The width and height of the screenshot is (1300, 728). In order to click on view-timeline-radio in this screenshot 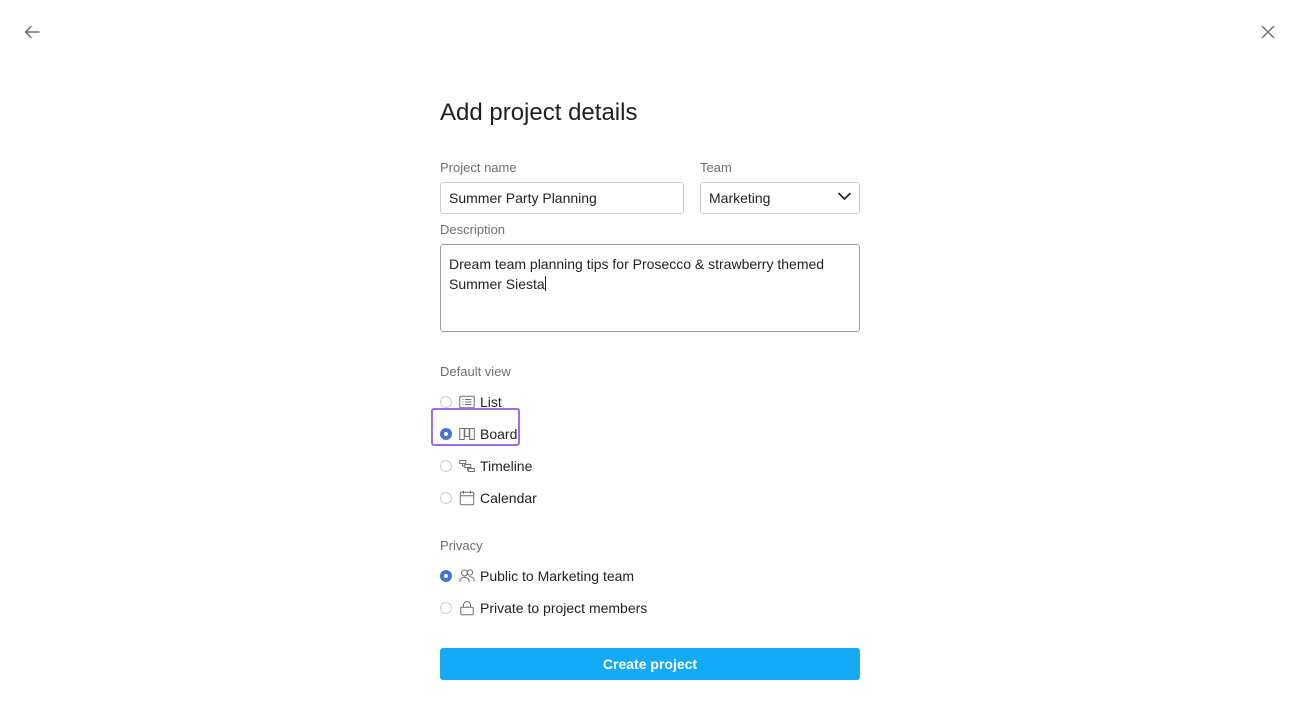, I will do `click(446, 466)`.